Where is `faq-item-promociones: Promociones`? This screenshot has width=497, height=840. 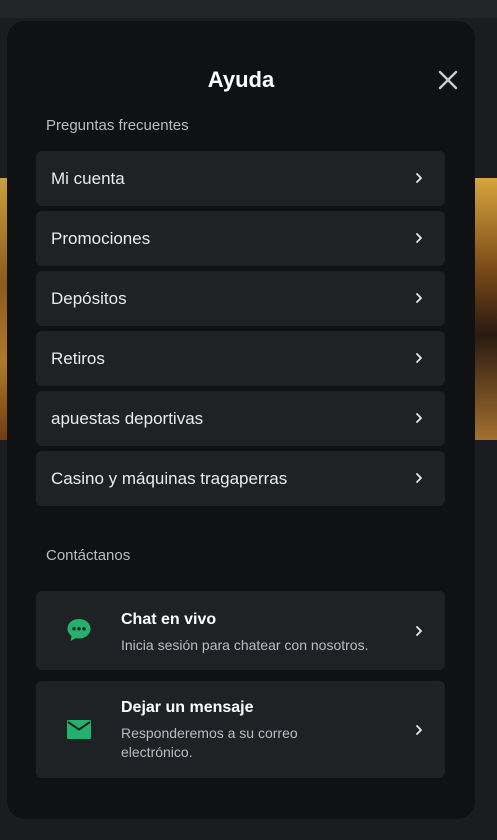 faq-item-promociones: Promociones is located at coordinates (240, 238).